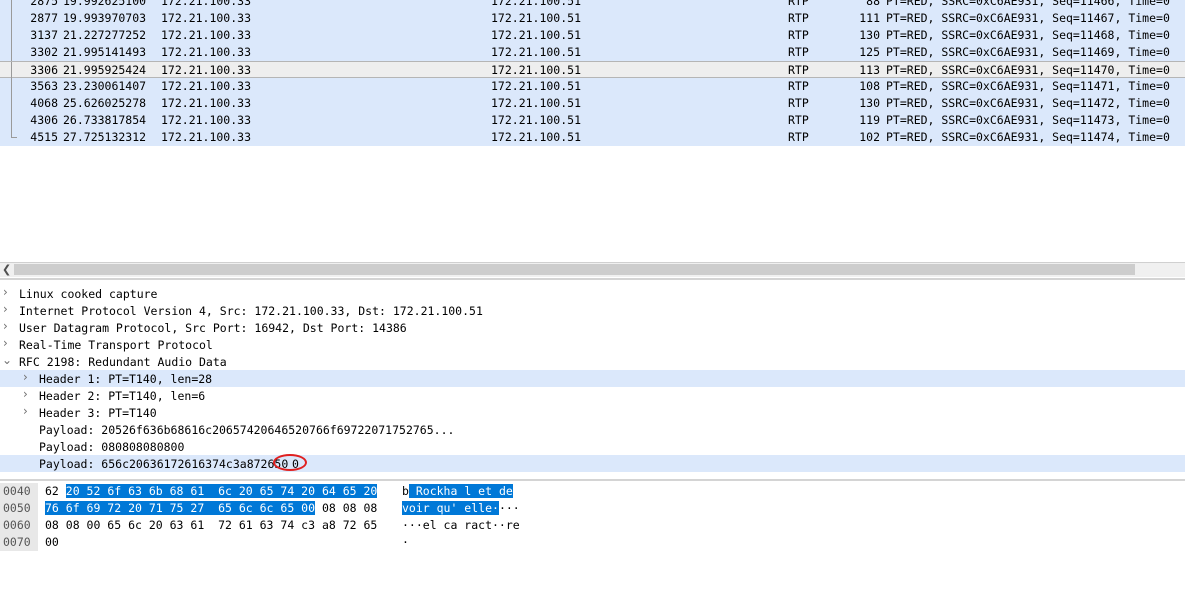  What do you see at coordinates (7, 360) in the screenshot?
I see `chevron-down-icon: ⌄` at bounding box center [7, 360].